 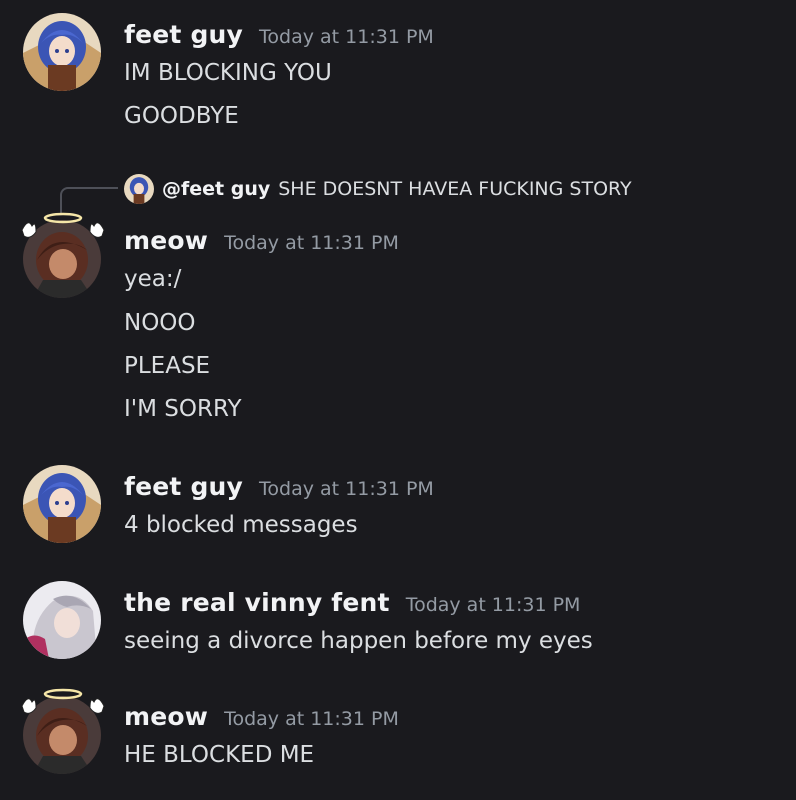 What do you see at coordinates (228, 73) in the screenshot?
I see `message-text: IM BLOCKING YOU` at bounding box center [228, 73].